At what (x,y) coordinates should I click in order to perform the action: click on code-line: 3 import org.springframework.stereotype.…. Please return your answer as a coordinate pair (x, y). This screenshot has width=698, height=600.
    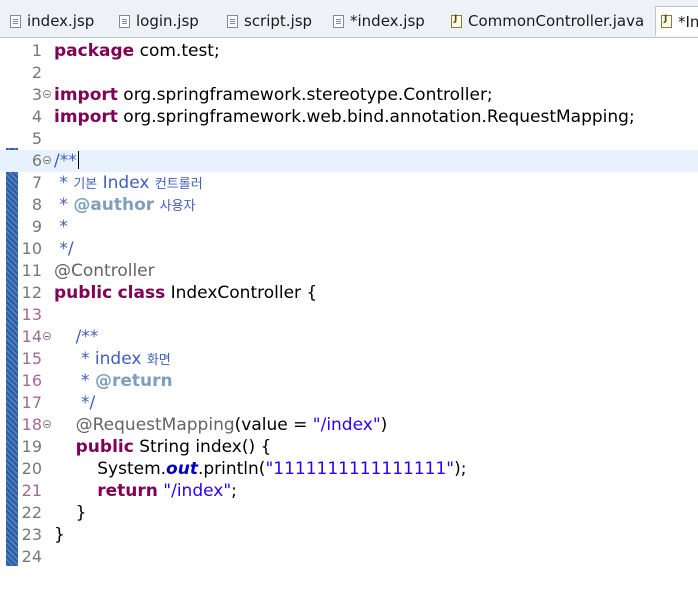
    Looking at the image, I should click on (349, 95).